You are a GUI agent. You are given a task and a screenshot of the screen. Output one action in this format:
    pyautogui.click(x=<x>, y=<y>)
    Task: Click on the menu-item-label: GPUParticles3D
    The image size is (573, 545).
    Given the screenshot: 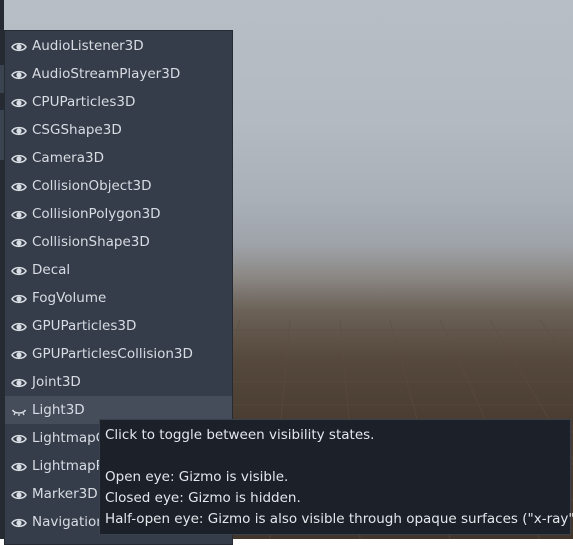 What is the action you would take?
    pyautogui.click(x=84, y=326)
    